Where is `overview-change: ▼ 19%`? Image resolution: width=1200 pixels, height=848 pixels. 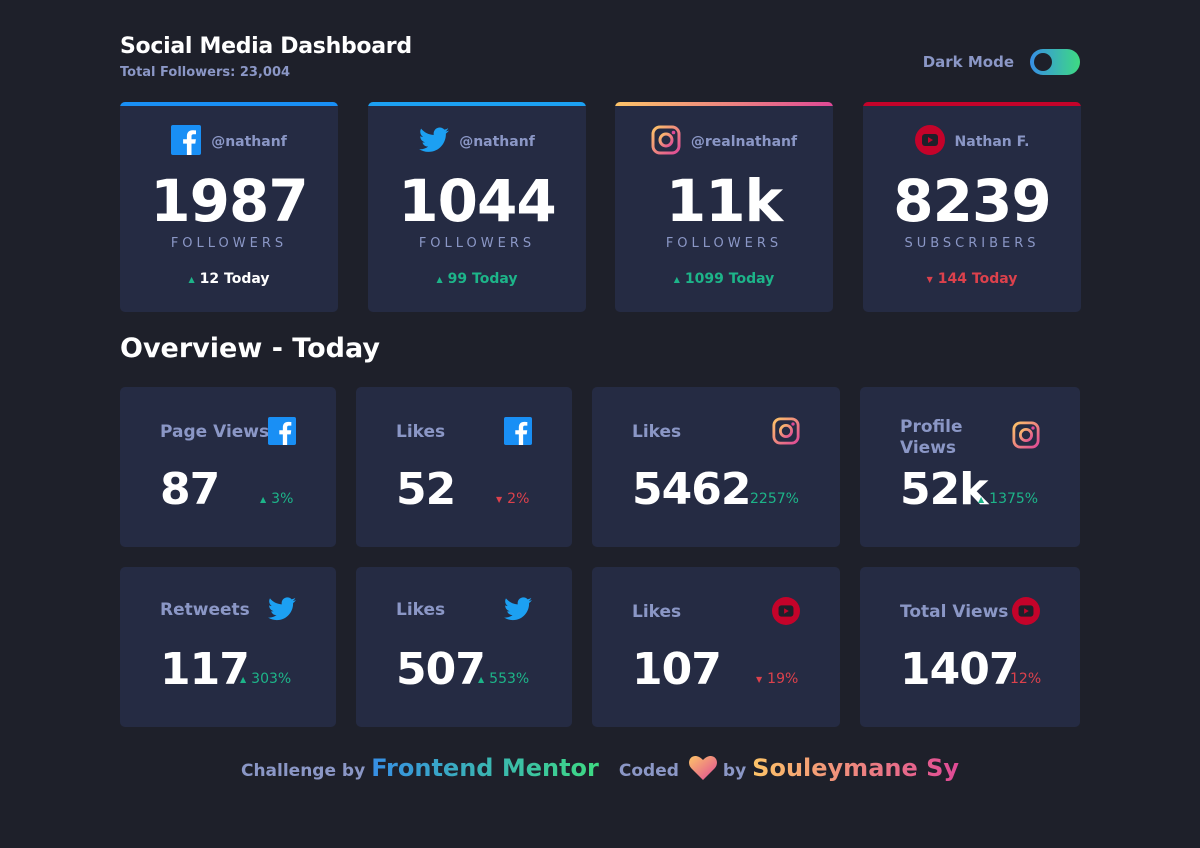
overview-change: ▼ 19% is located at coordinates (777, 679).